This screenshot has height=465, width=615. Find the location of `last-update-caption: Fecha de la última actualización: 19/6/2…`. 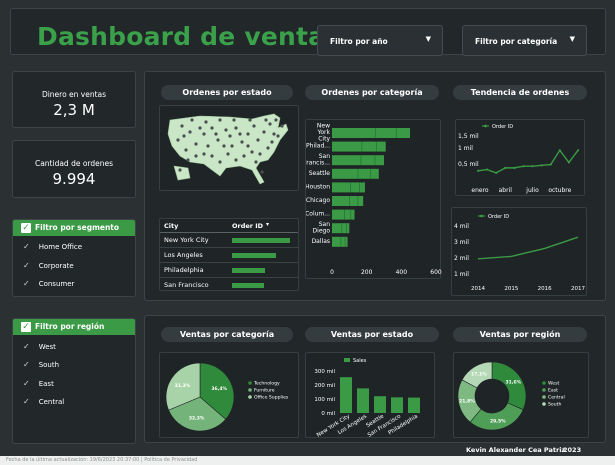

last-update-caption: Fecha de la última actualización: 19/6/2… is located at coordinates (101, 460).